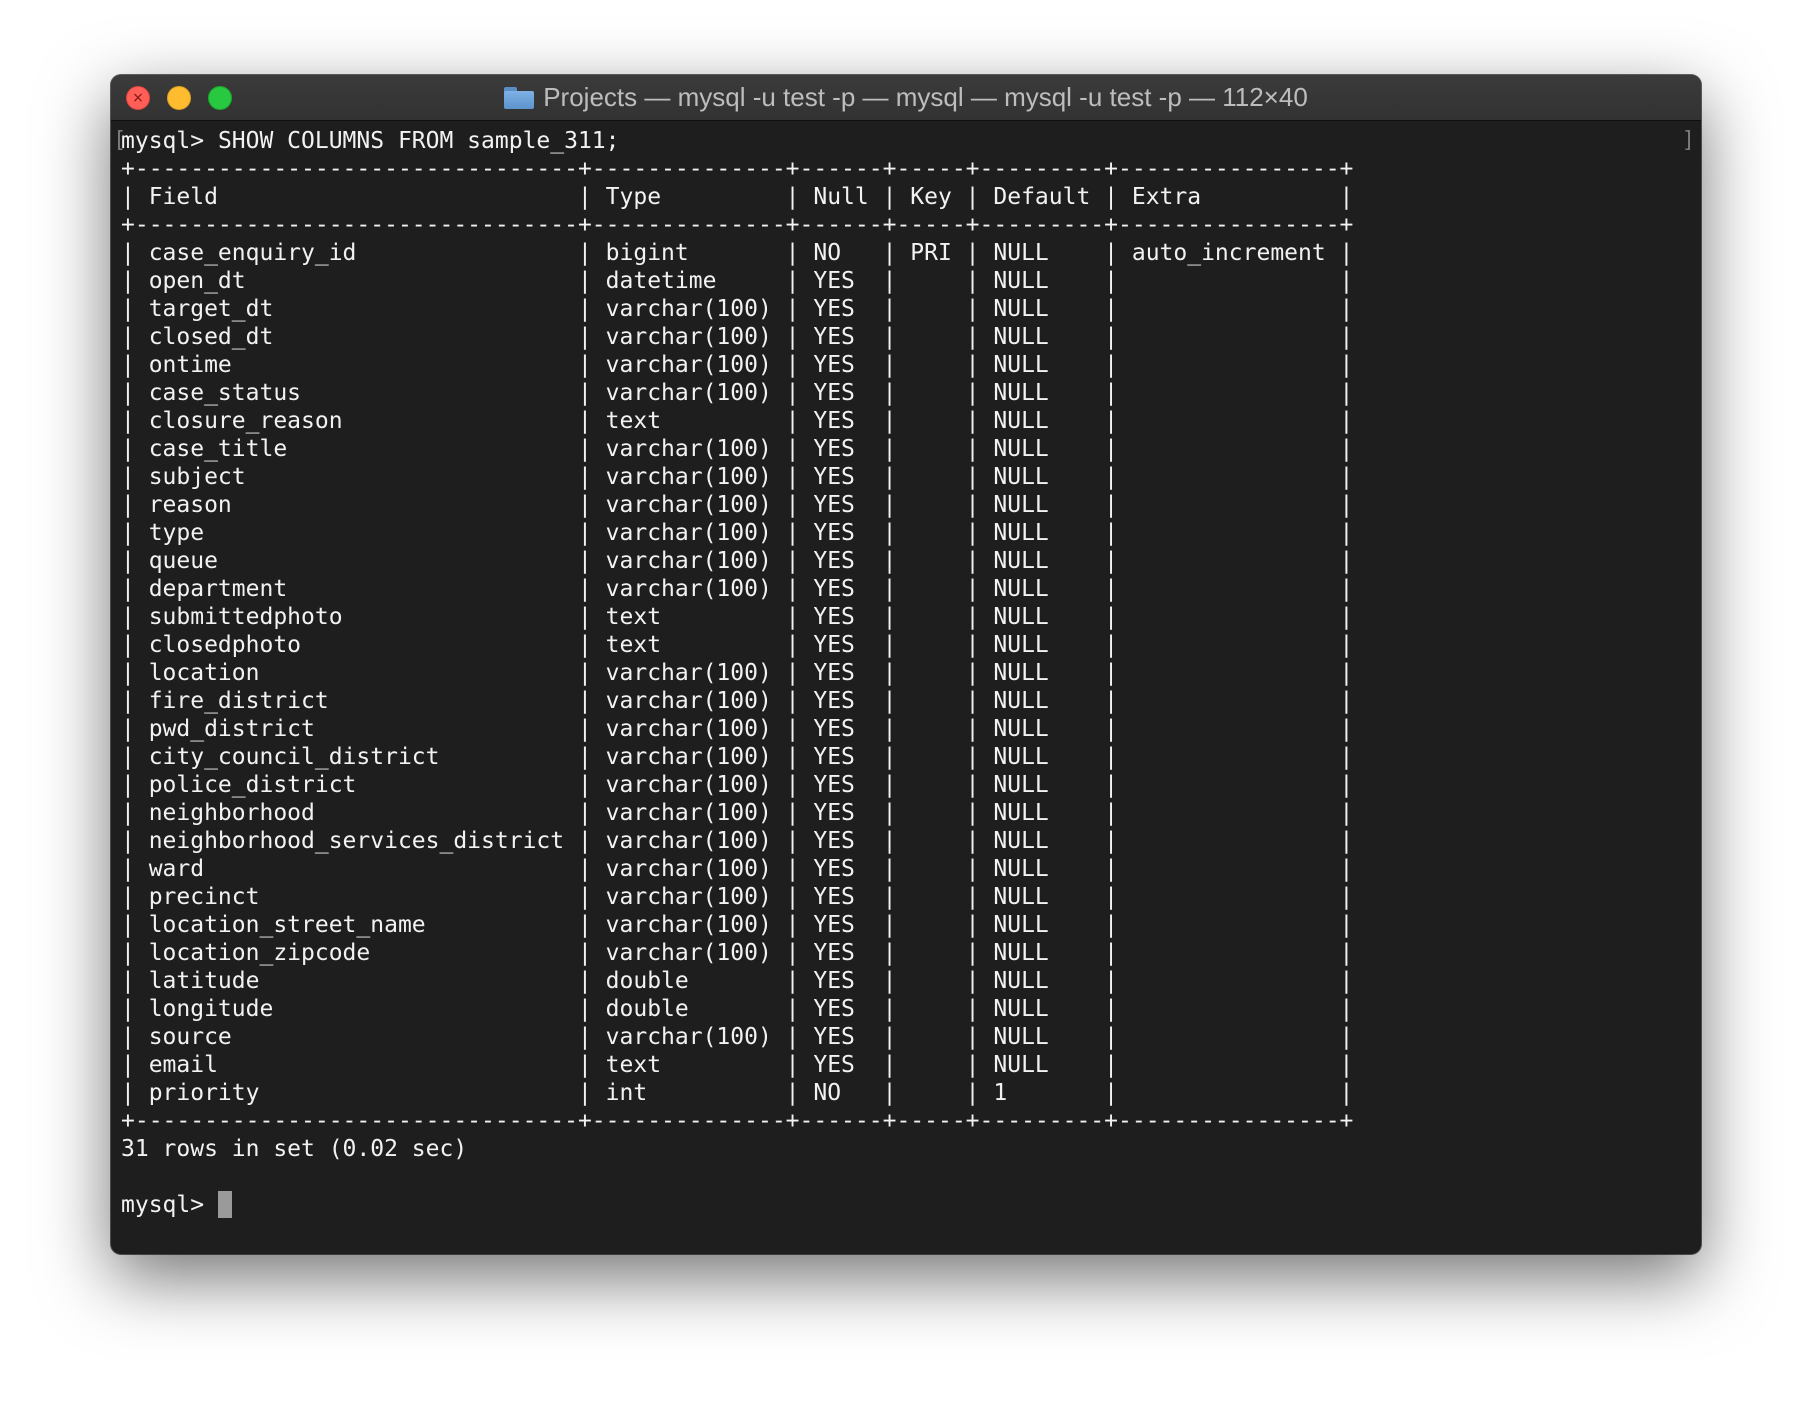 This screenshot has width=1812, height=1402. Describe the element at coordinates (737, 869) in the screenshot. I see `table-row: | ward | varchar(100) | YES | | NULL | |` at that location.